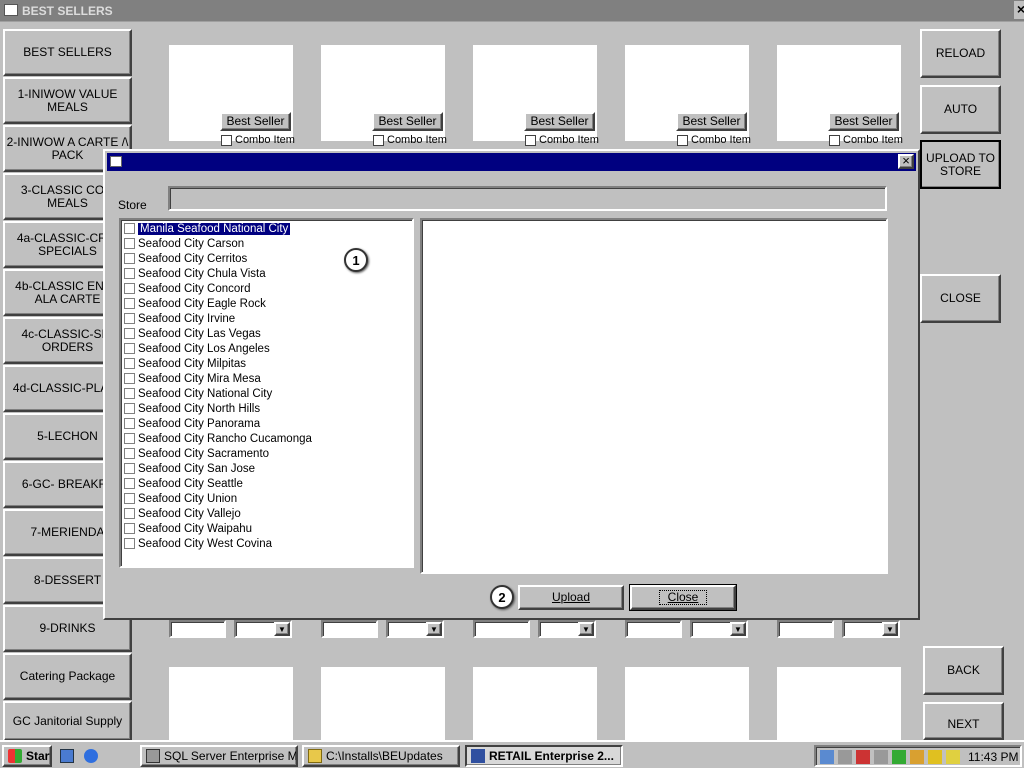  I want to click on upload-to-store-button: UPLOAD TO STORE, so click(960, 164).